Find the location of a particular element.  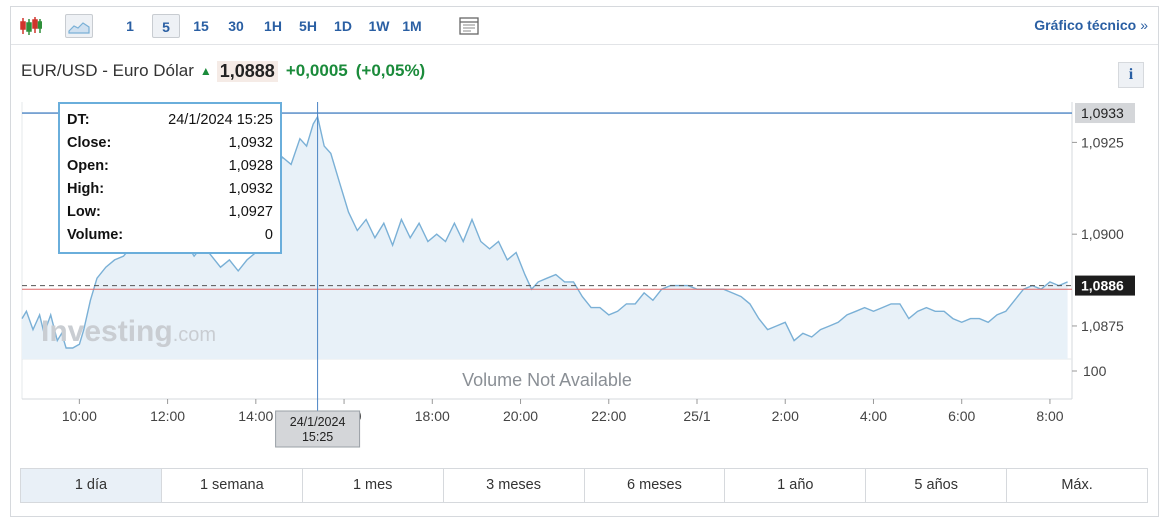

x-tick-label: 22:00 is located at coordinates (608, 416).